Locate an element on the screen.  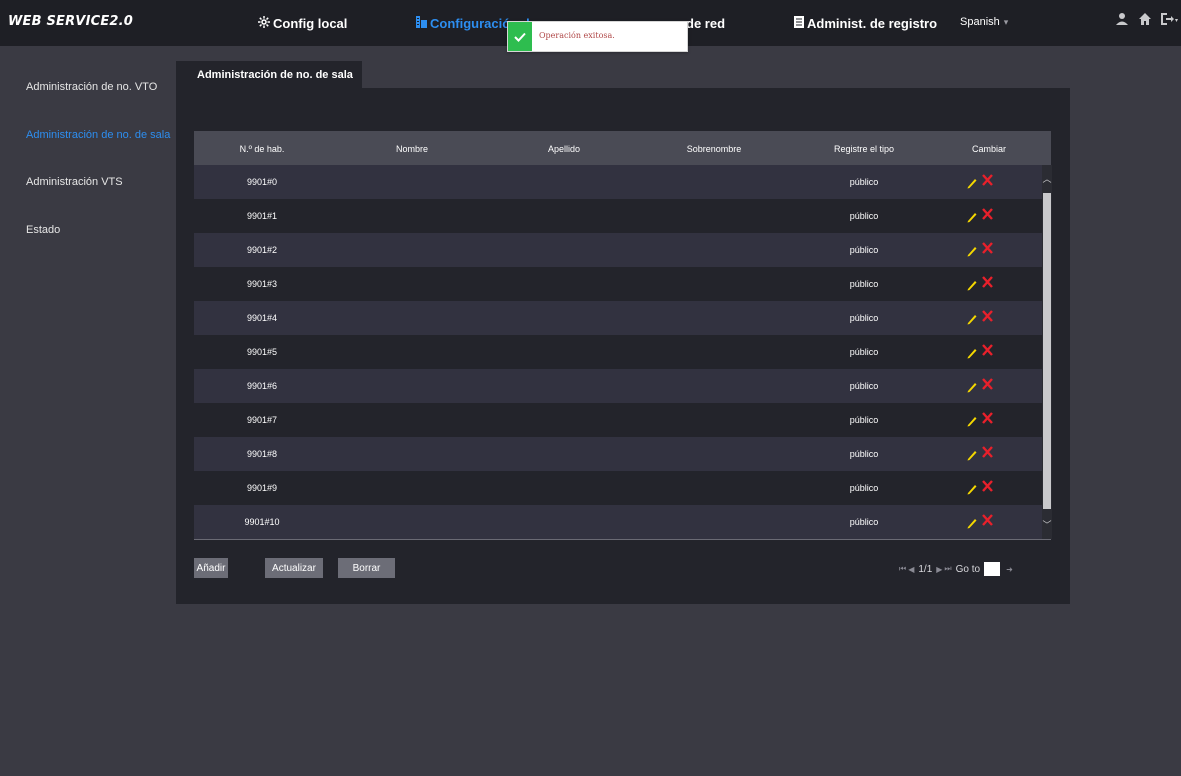
column-header: Sobrenombre is located at coordinates (714, 149).